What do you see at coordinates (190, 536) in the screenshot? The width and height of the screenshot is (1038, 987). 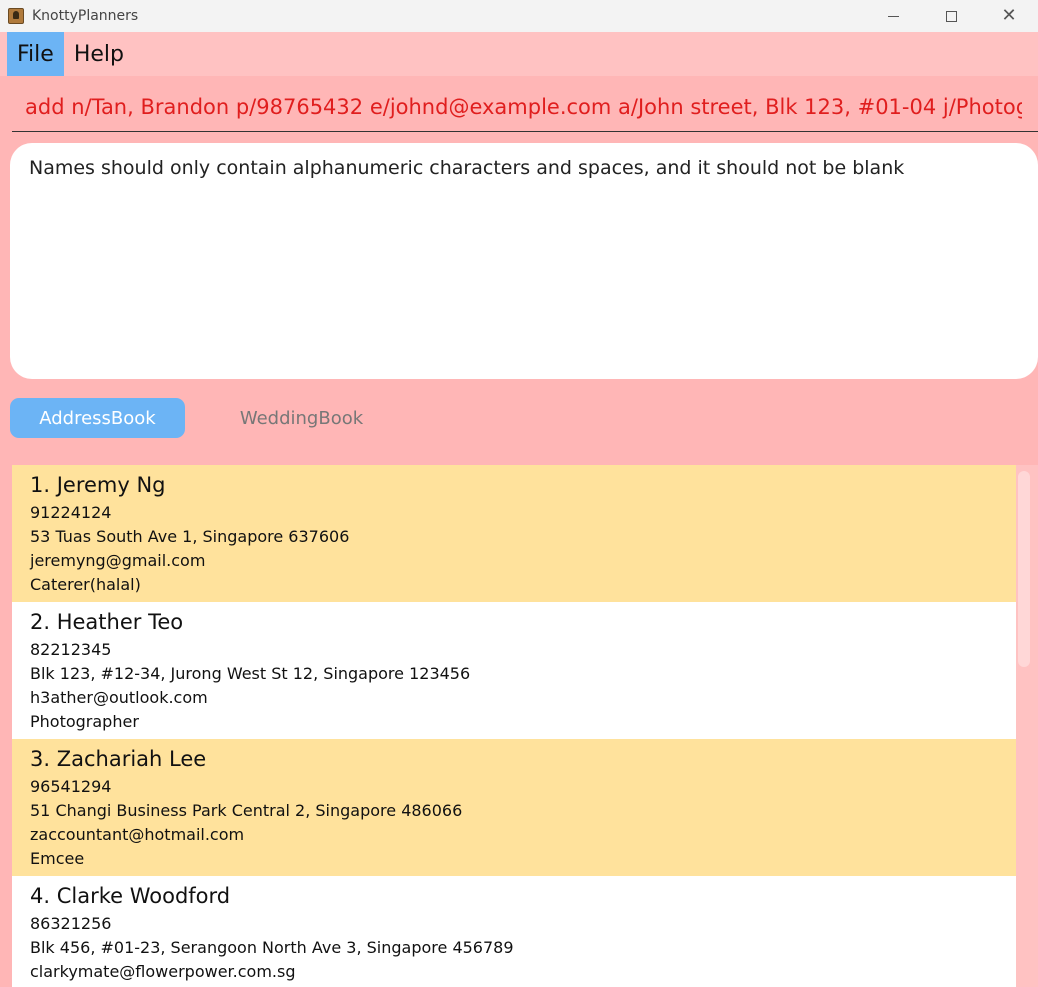 I see `person-address: 53 Tuas South Ave 1, Singapore 637606` at bounding box center [190, 536].